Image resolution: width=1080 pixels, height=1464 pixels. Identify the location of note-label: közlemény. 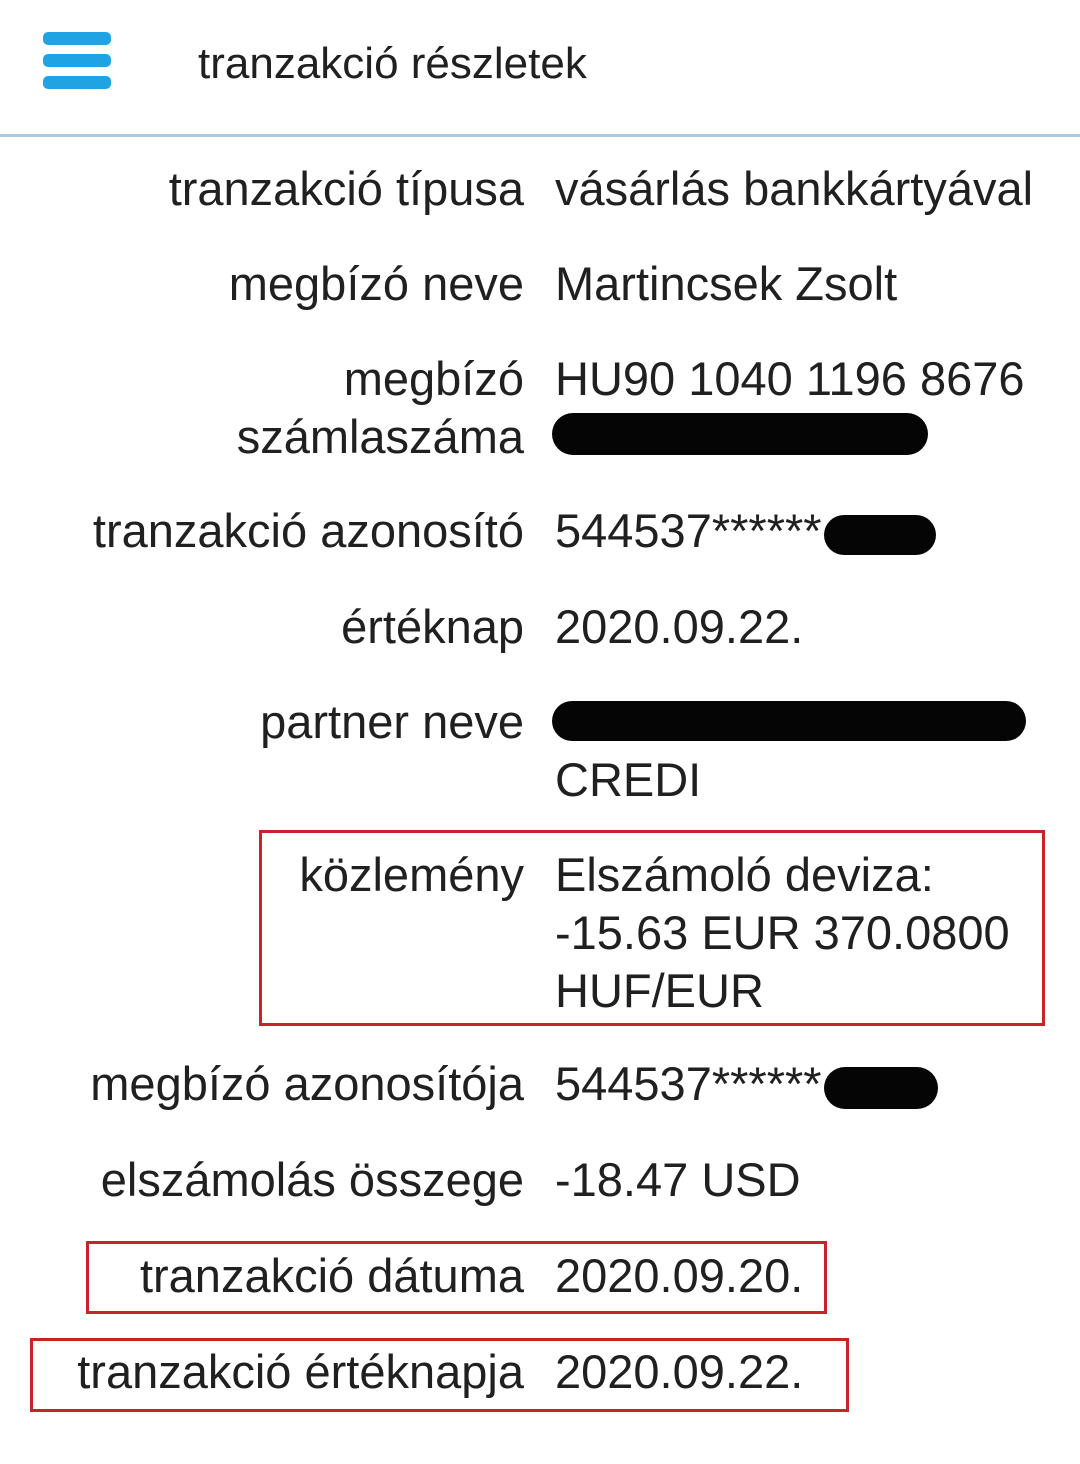
(411, 874).